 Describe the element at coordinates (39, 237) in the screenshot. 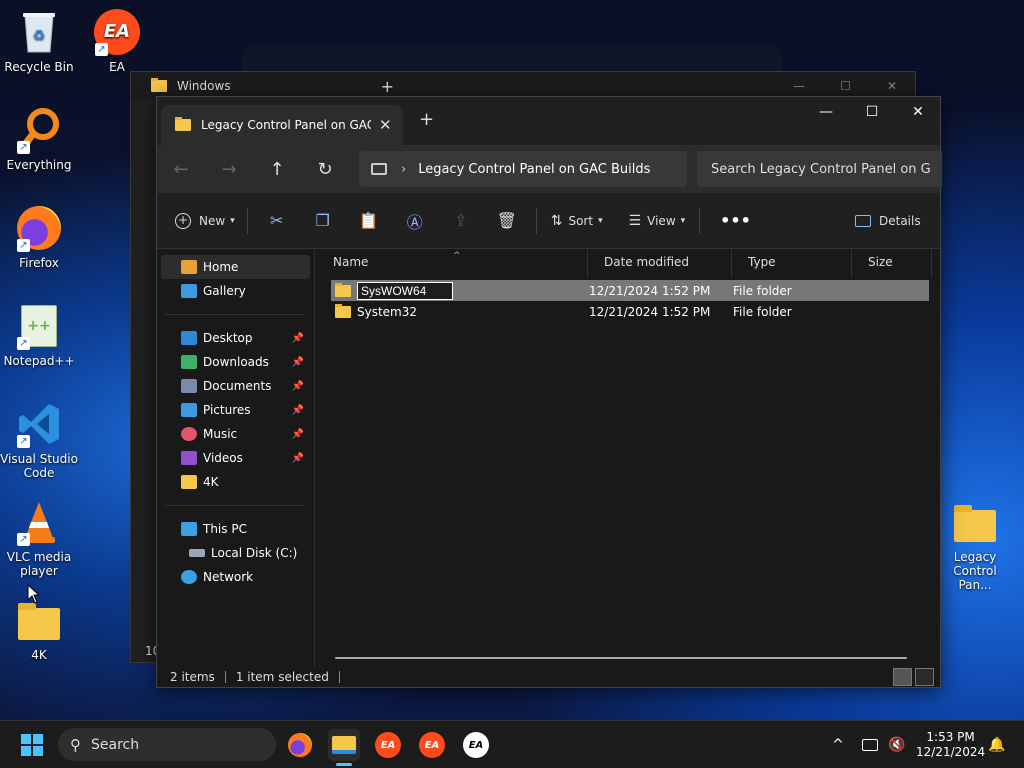

I see `desktop-icon-firefox: ↗ Firefox` at that location.